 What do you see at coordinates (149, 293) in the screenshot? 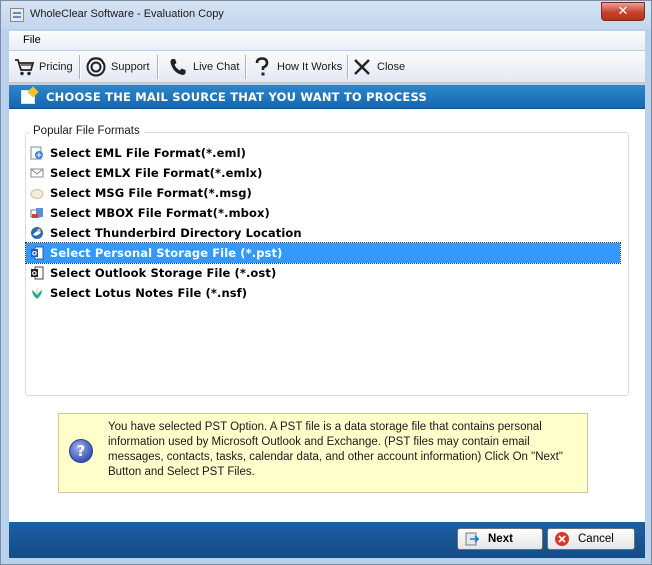
I see `format-label: Select Lotus Notes File (*.nsf)` at bounding box center [149, 293].